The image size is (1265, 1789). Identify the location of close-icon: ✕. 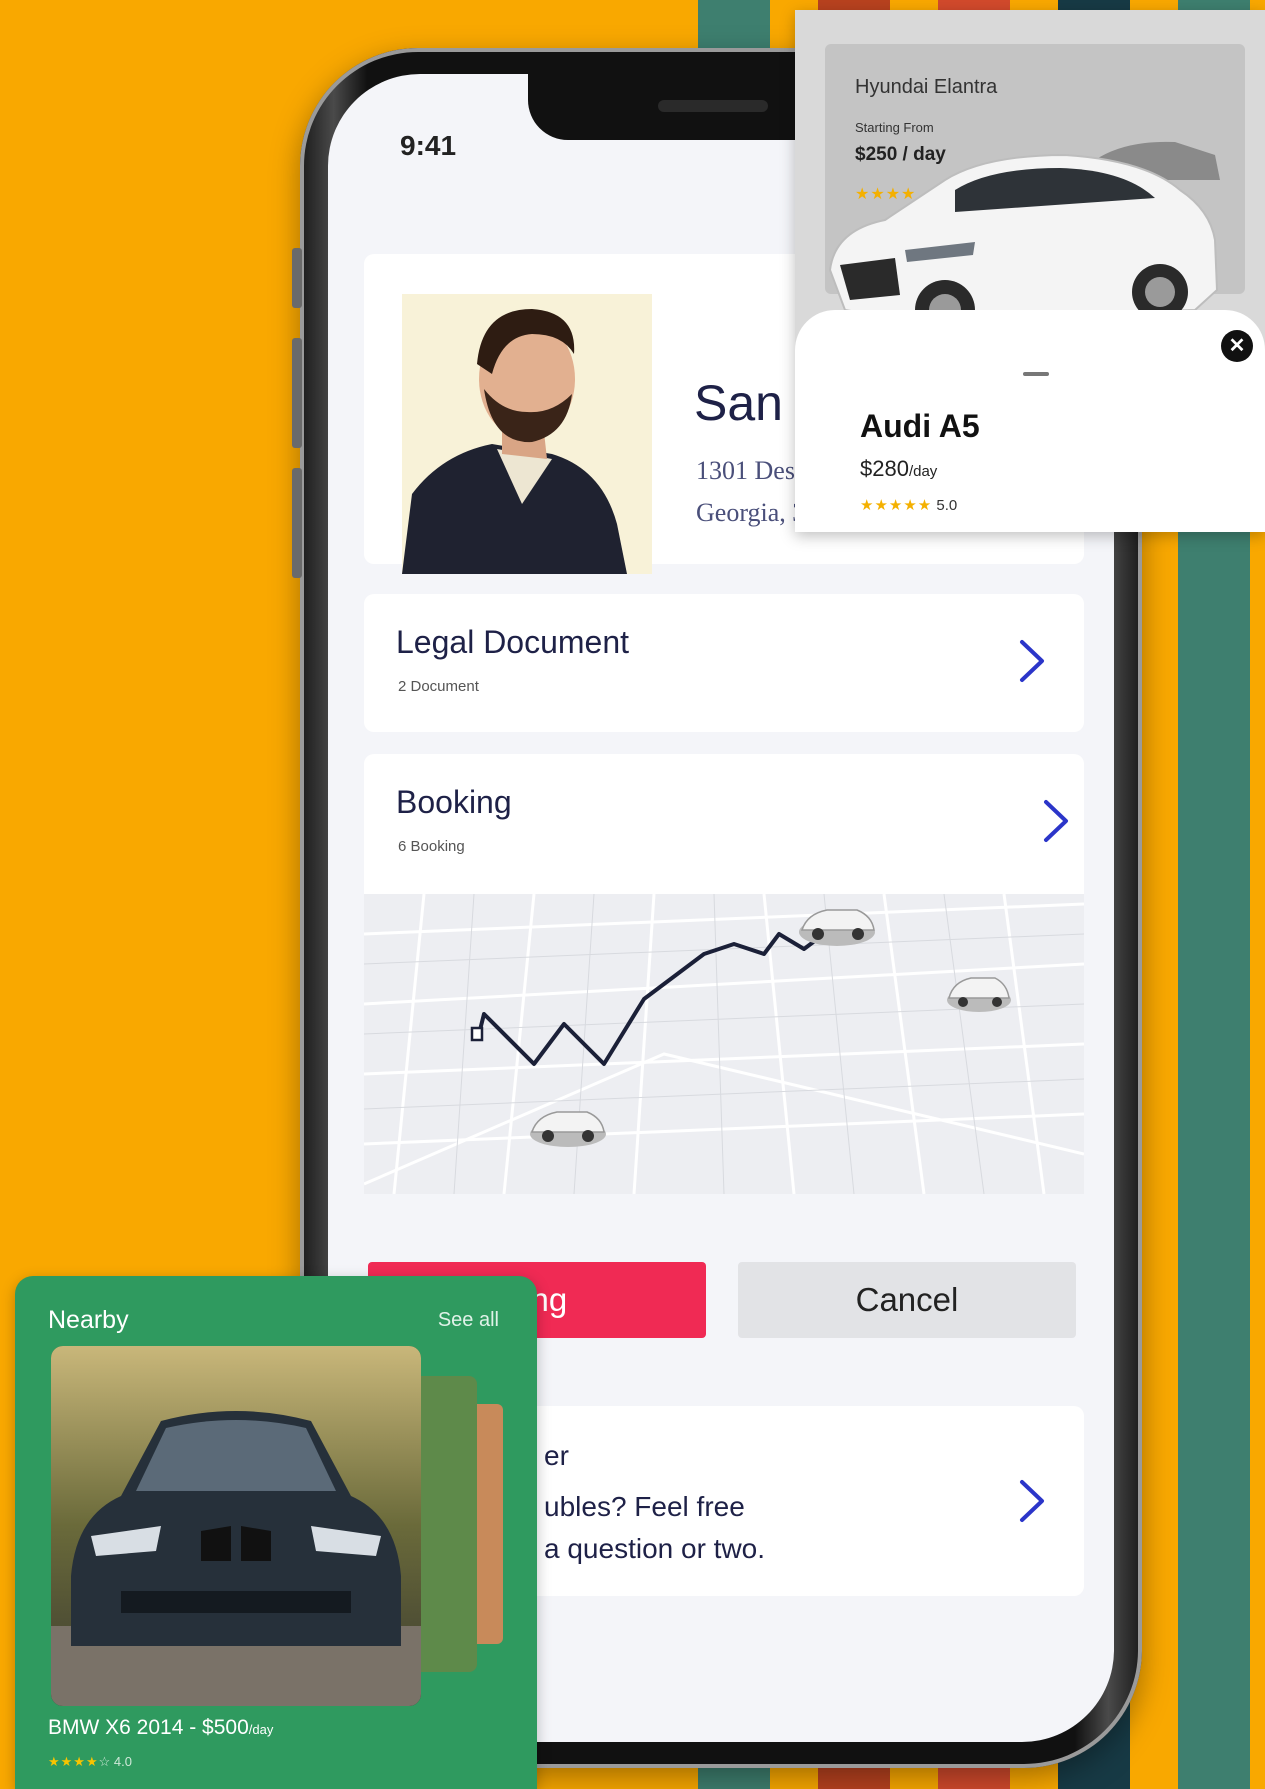
(1237, 346).